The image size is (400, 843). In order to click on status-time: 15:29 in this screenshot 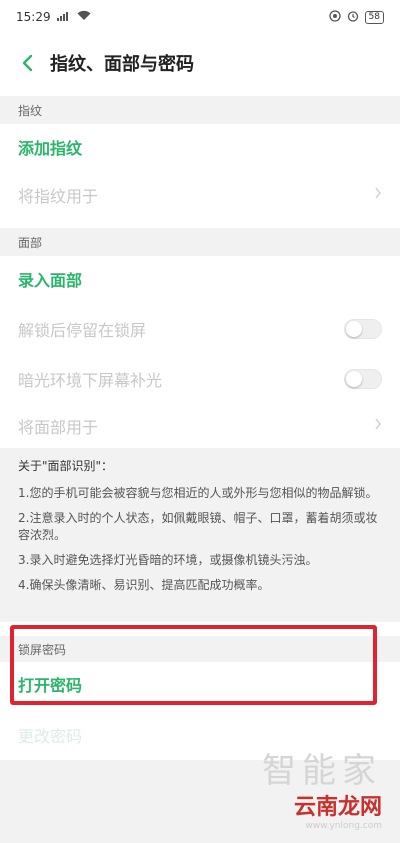, I will do `click(33, 17)`.